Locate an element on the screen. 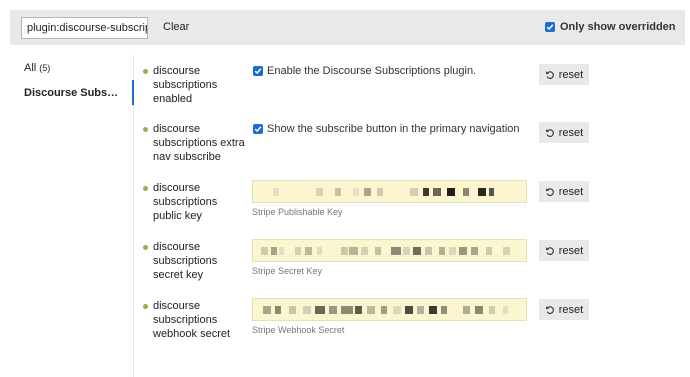  nav-item-all-count: (5) is located at coordinates (45, 67).